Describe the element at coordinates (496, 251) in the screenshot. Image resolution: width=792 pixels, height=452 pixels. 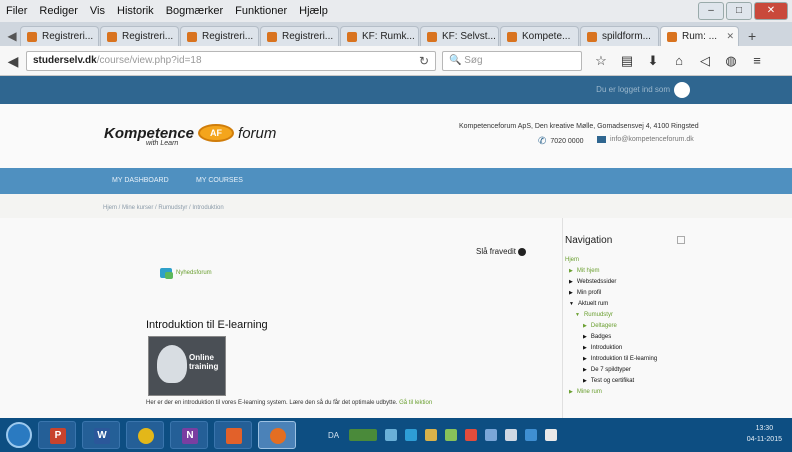
I see `edit-mode-label: Slå fravedit` at that location.